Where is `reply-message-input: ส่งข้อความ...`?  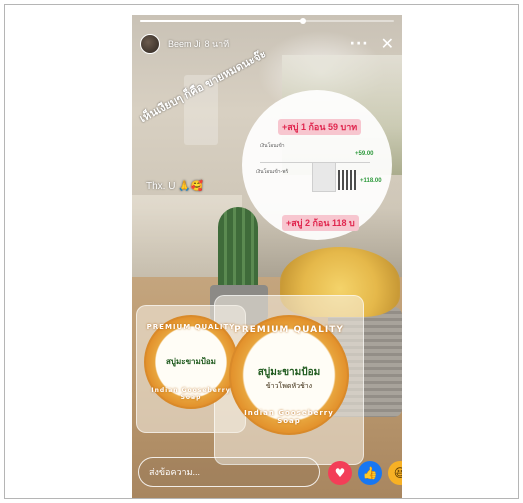 reply-message-input: ส่งข้อความ... is located at coordinates (229, 472).